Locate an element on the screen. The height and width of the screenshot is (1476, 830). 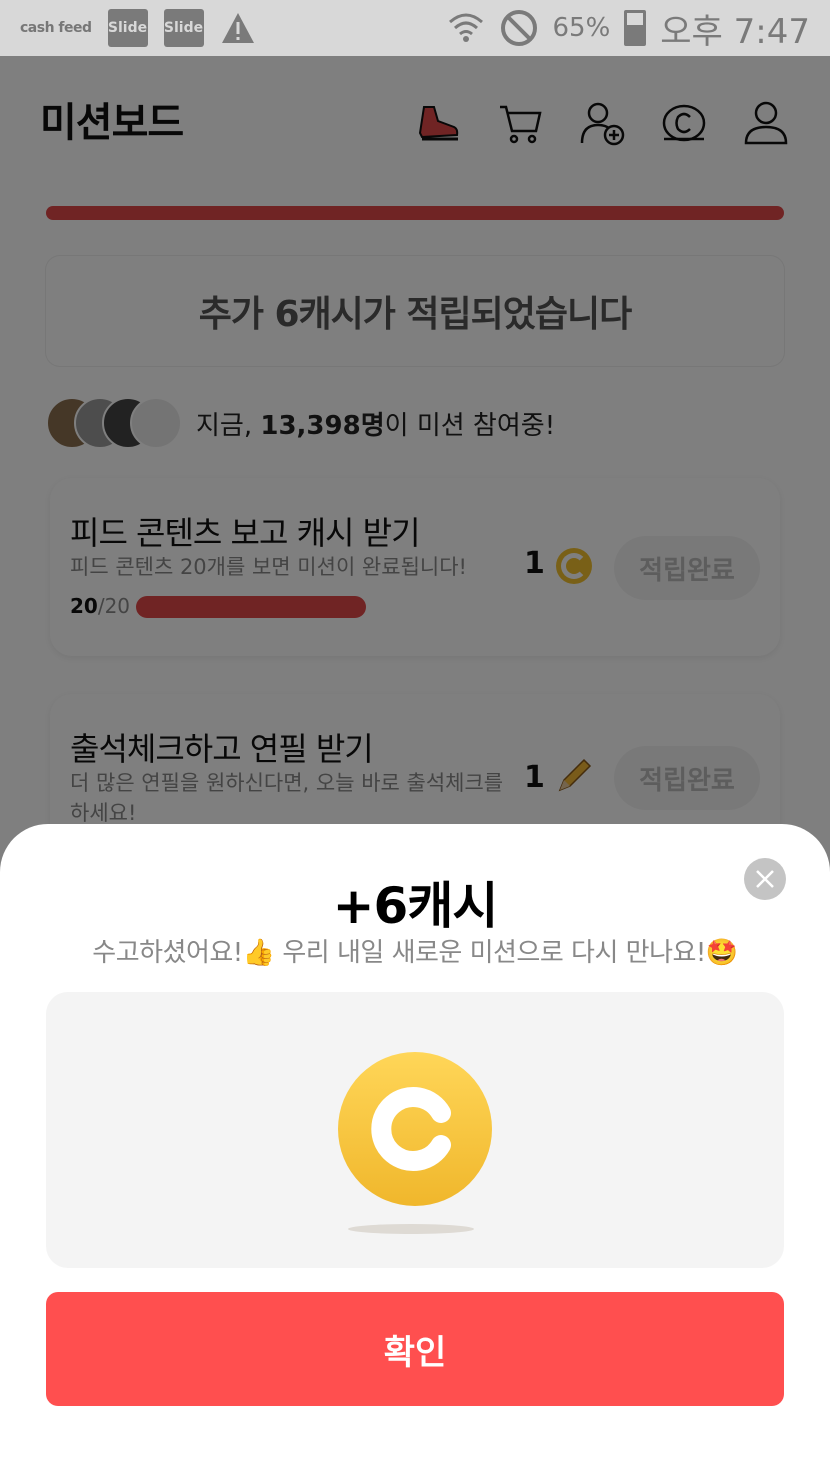
warning-icon is located at coordinates (237, 28).